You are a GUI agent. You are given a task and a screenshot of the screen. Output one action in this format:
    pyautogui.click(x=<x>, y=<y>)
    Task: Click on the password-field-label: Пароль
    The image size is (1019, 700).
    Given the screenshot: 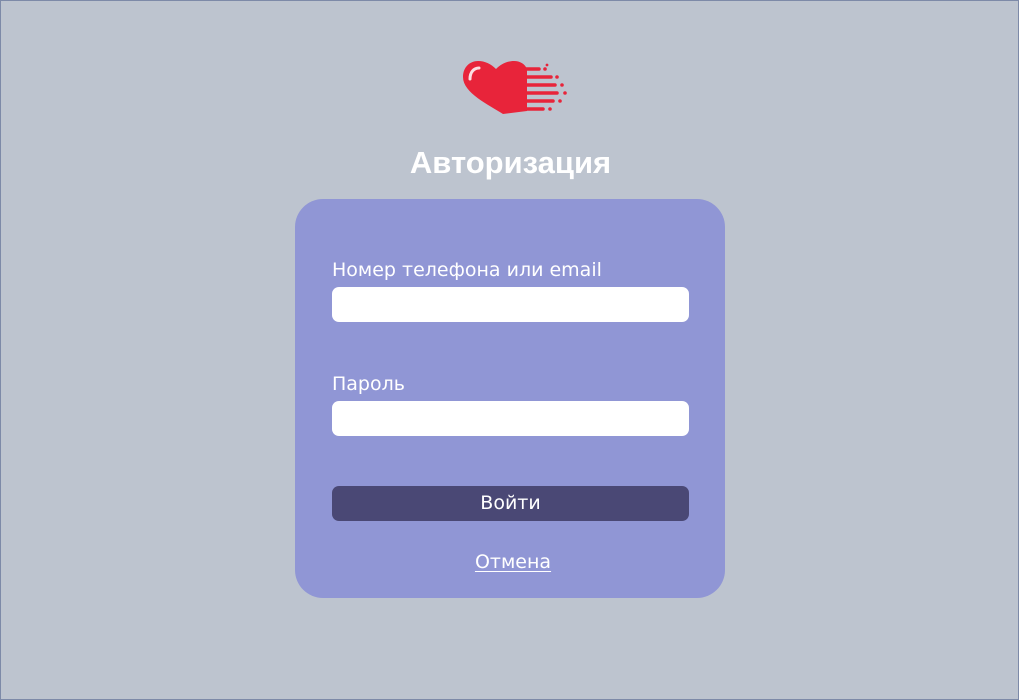 What is the action you would take?
    pyautogui.click(x=368, y=384)
    